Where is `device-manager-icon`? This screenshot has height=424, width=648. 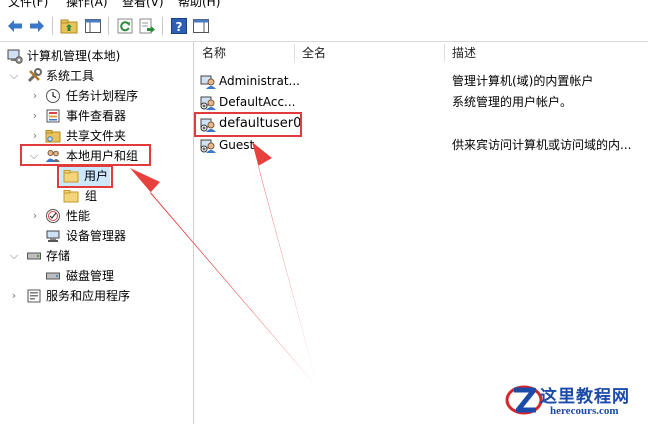 device-manager-icon is located at coordinates (53, 236).